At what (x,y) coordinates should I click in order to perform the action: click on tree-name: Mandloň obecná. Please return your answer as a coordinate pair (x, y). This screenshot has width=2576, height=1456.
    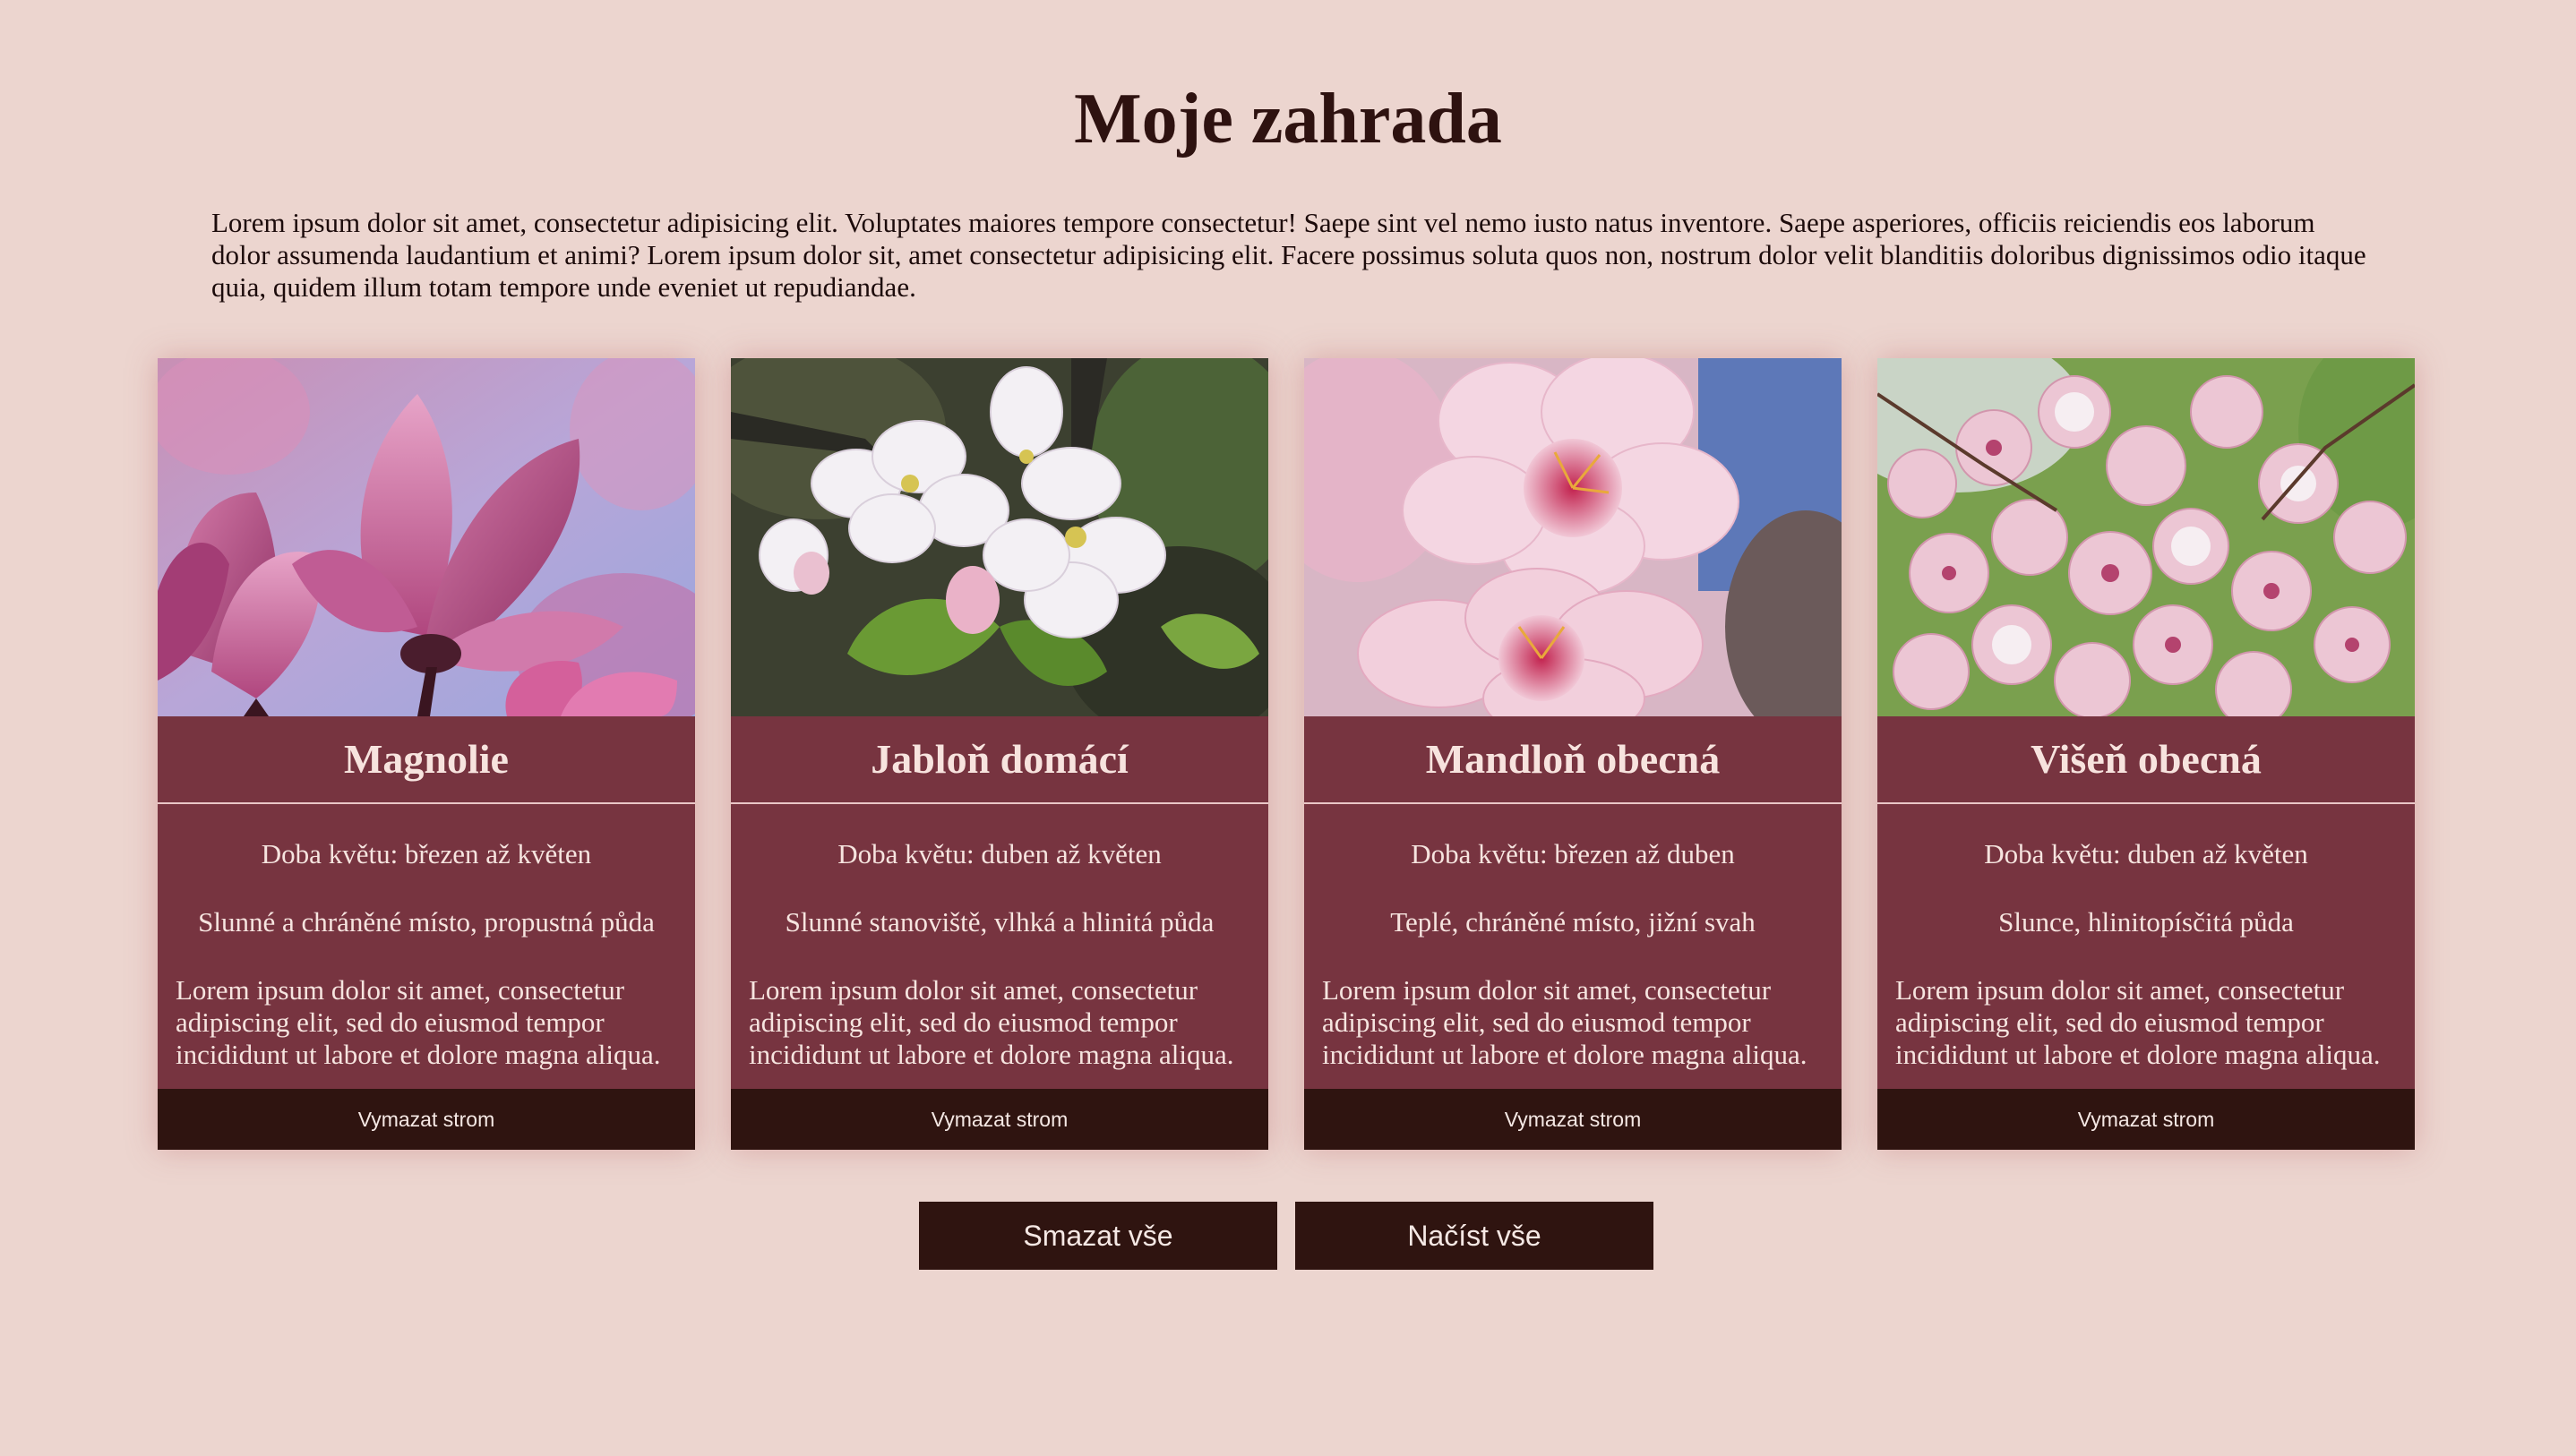
    Looking at the image, I should click on (1573, 759).